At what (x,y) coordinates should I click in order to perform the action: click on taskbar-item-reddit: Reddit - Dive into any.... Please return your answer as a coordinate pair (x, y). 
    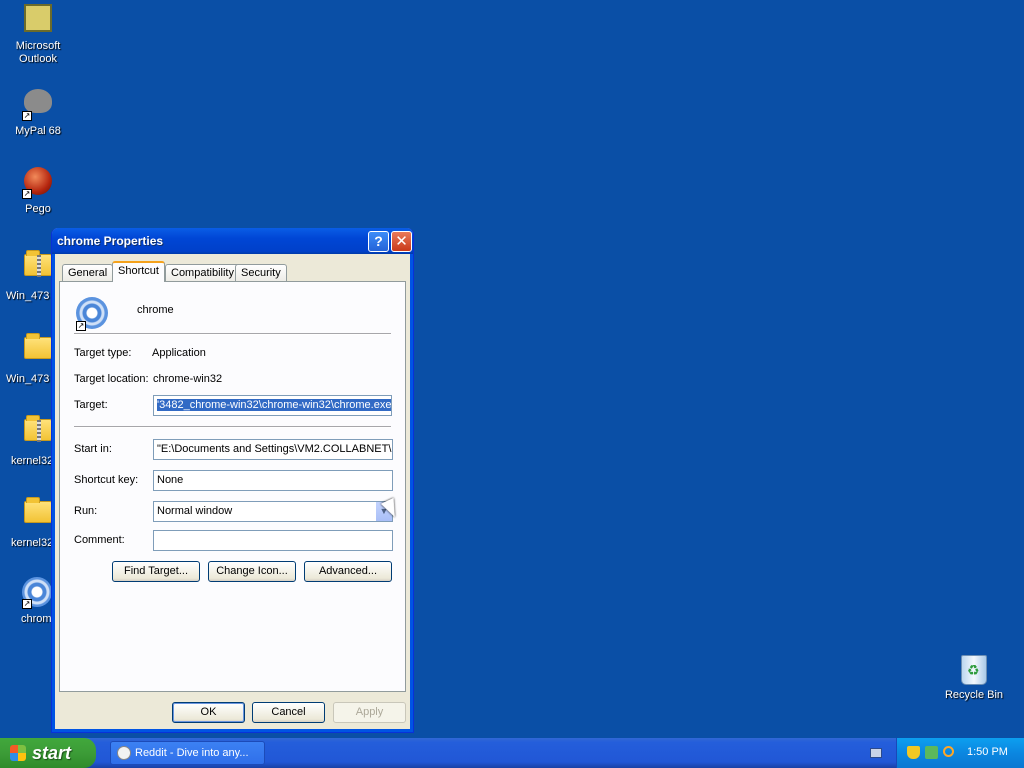
    Looking at the image, I should click on (187, 753).